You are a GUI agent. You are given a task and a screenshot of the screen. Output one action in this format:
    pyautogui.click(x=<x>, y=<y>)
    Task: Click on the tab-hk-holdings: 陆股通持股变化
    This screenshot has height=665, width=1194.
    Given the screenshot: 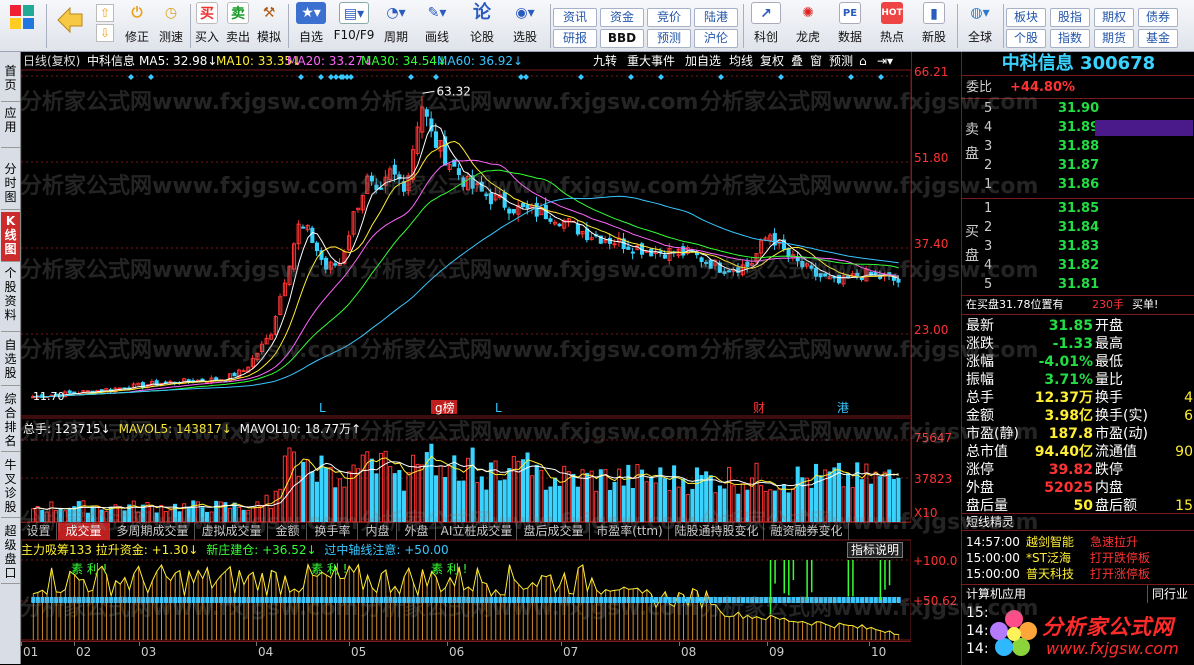 What is the action you would take?
    pyautogui.click(x=717, y=531)
    